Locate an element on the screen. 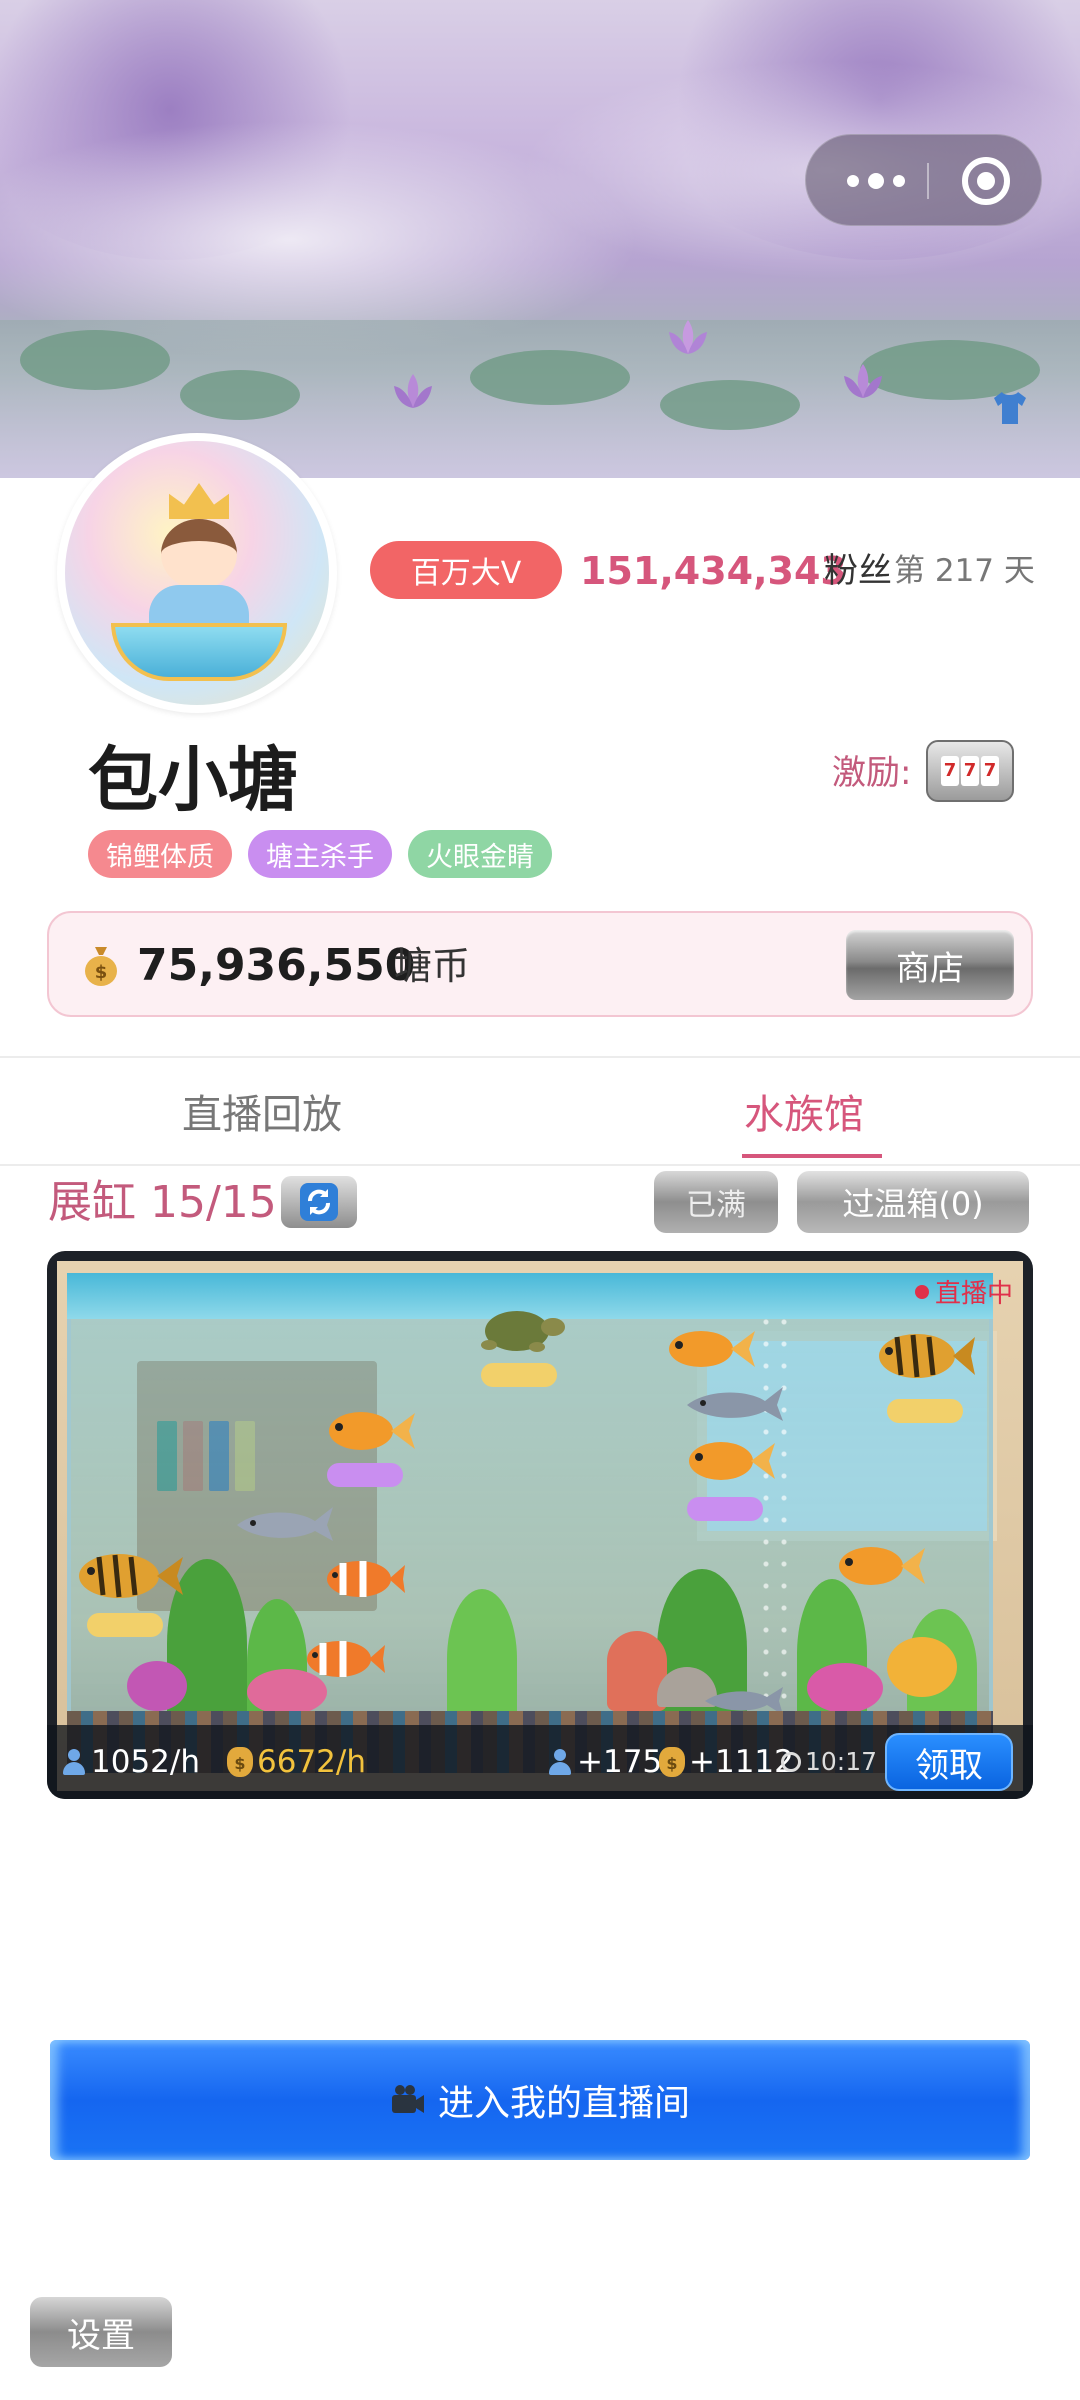 Image resolution: width=1080 pixels, height=2400 pixels. refresh-icon is located at coordinates (319, 1202).